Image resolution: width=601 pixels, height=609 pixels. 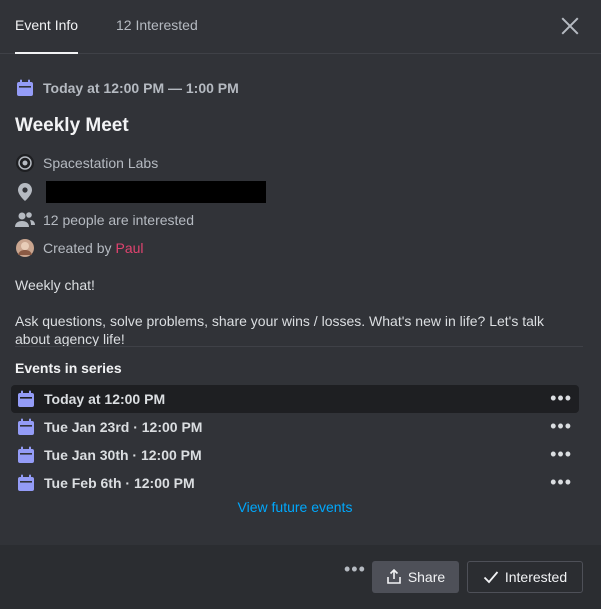 I want to click on series-item: Tue Jan 23rd · 12:00 PM •••, so click(x=295, y=427).